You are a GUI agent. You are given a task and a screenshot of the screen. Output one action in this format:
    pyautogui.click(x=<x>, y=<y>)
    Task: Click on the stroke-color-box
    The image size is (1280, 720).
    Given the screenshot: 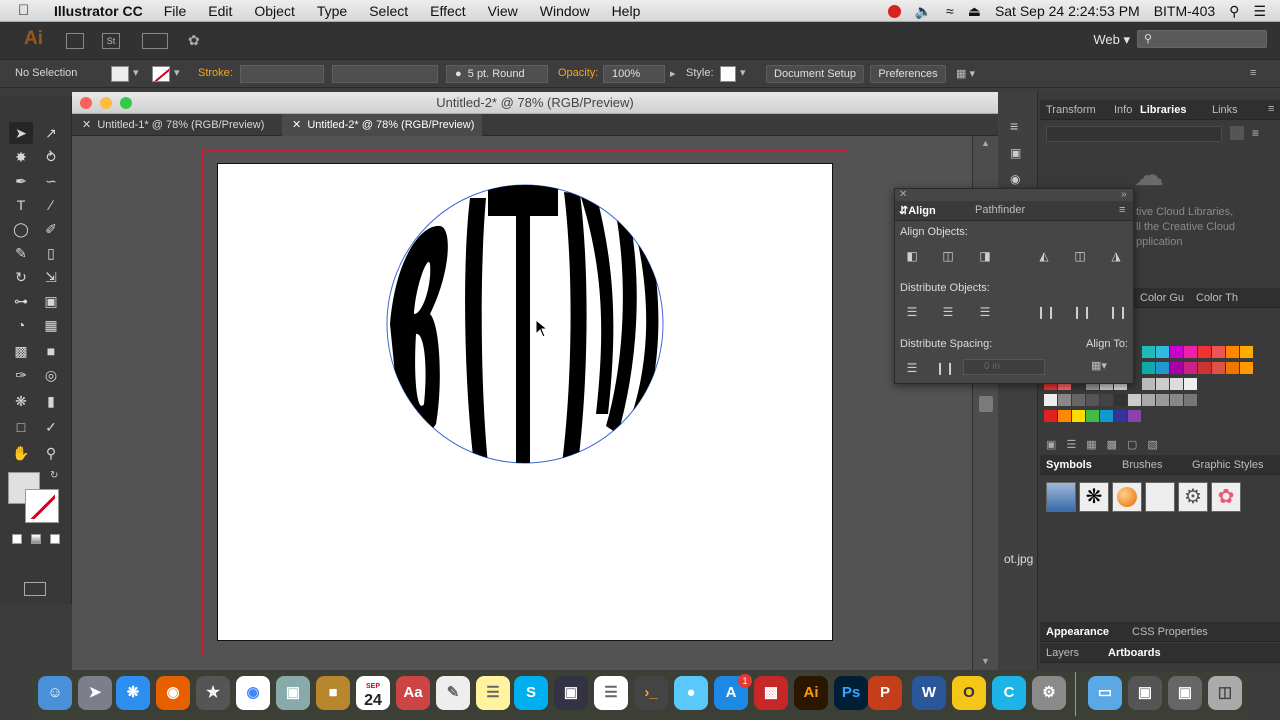 What is the action you would take?
    pyautogui.click(x=42, y=506)
    